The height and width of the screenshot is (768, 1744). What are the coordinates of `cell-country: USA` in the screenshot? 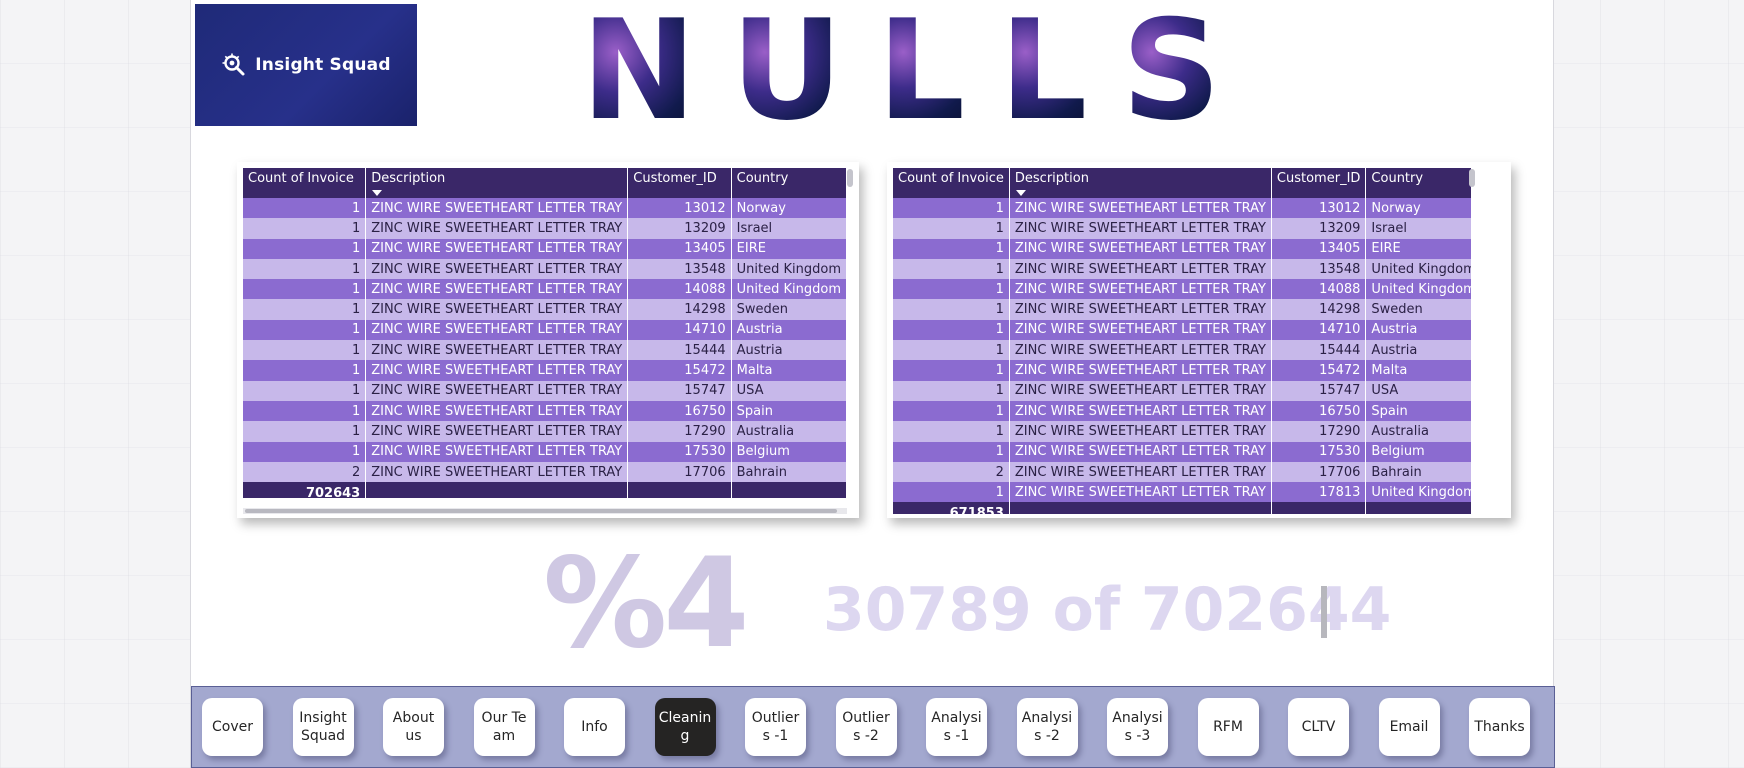 It's located at (1418, 390).